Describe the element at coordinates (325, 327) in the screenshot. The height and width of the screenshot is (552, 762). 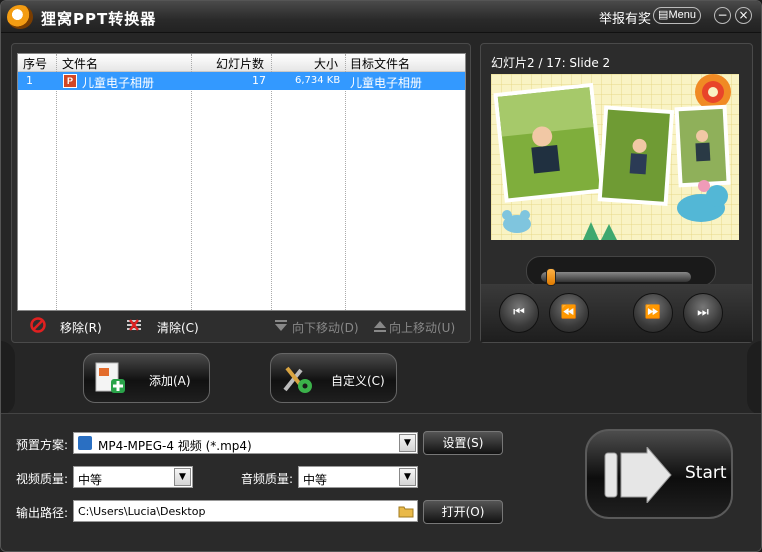
I see `move-down-button: 向下移动(D)` at that location.